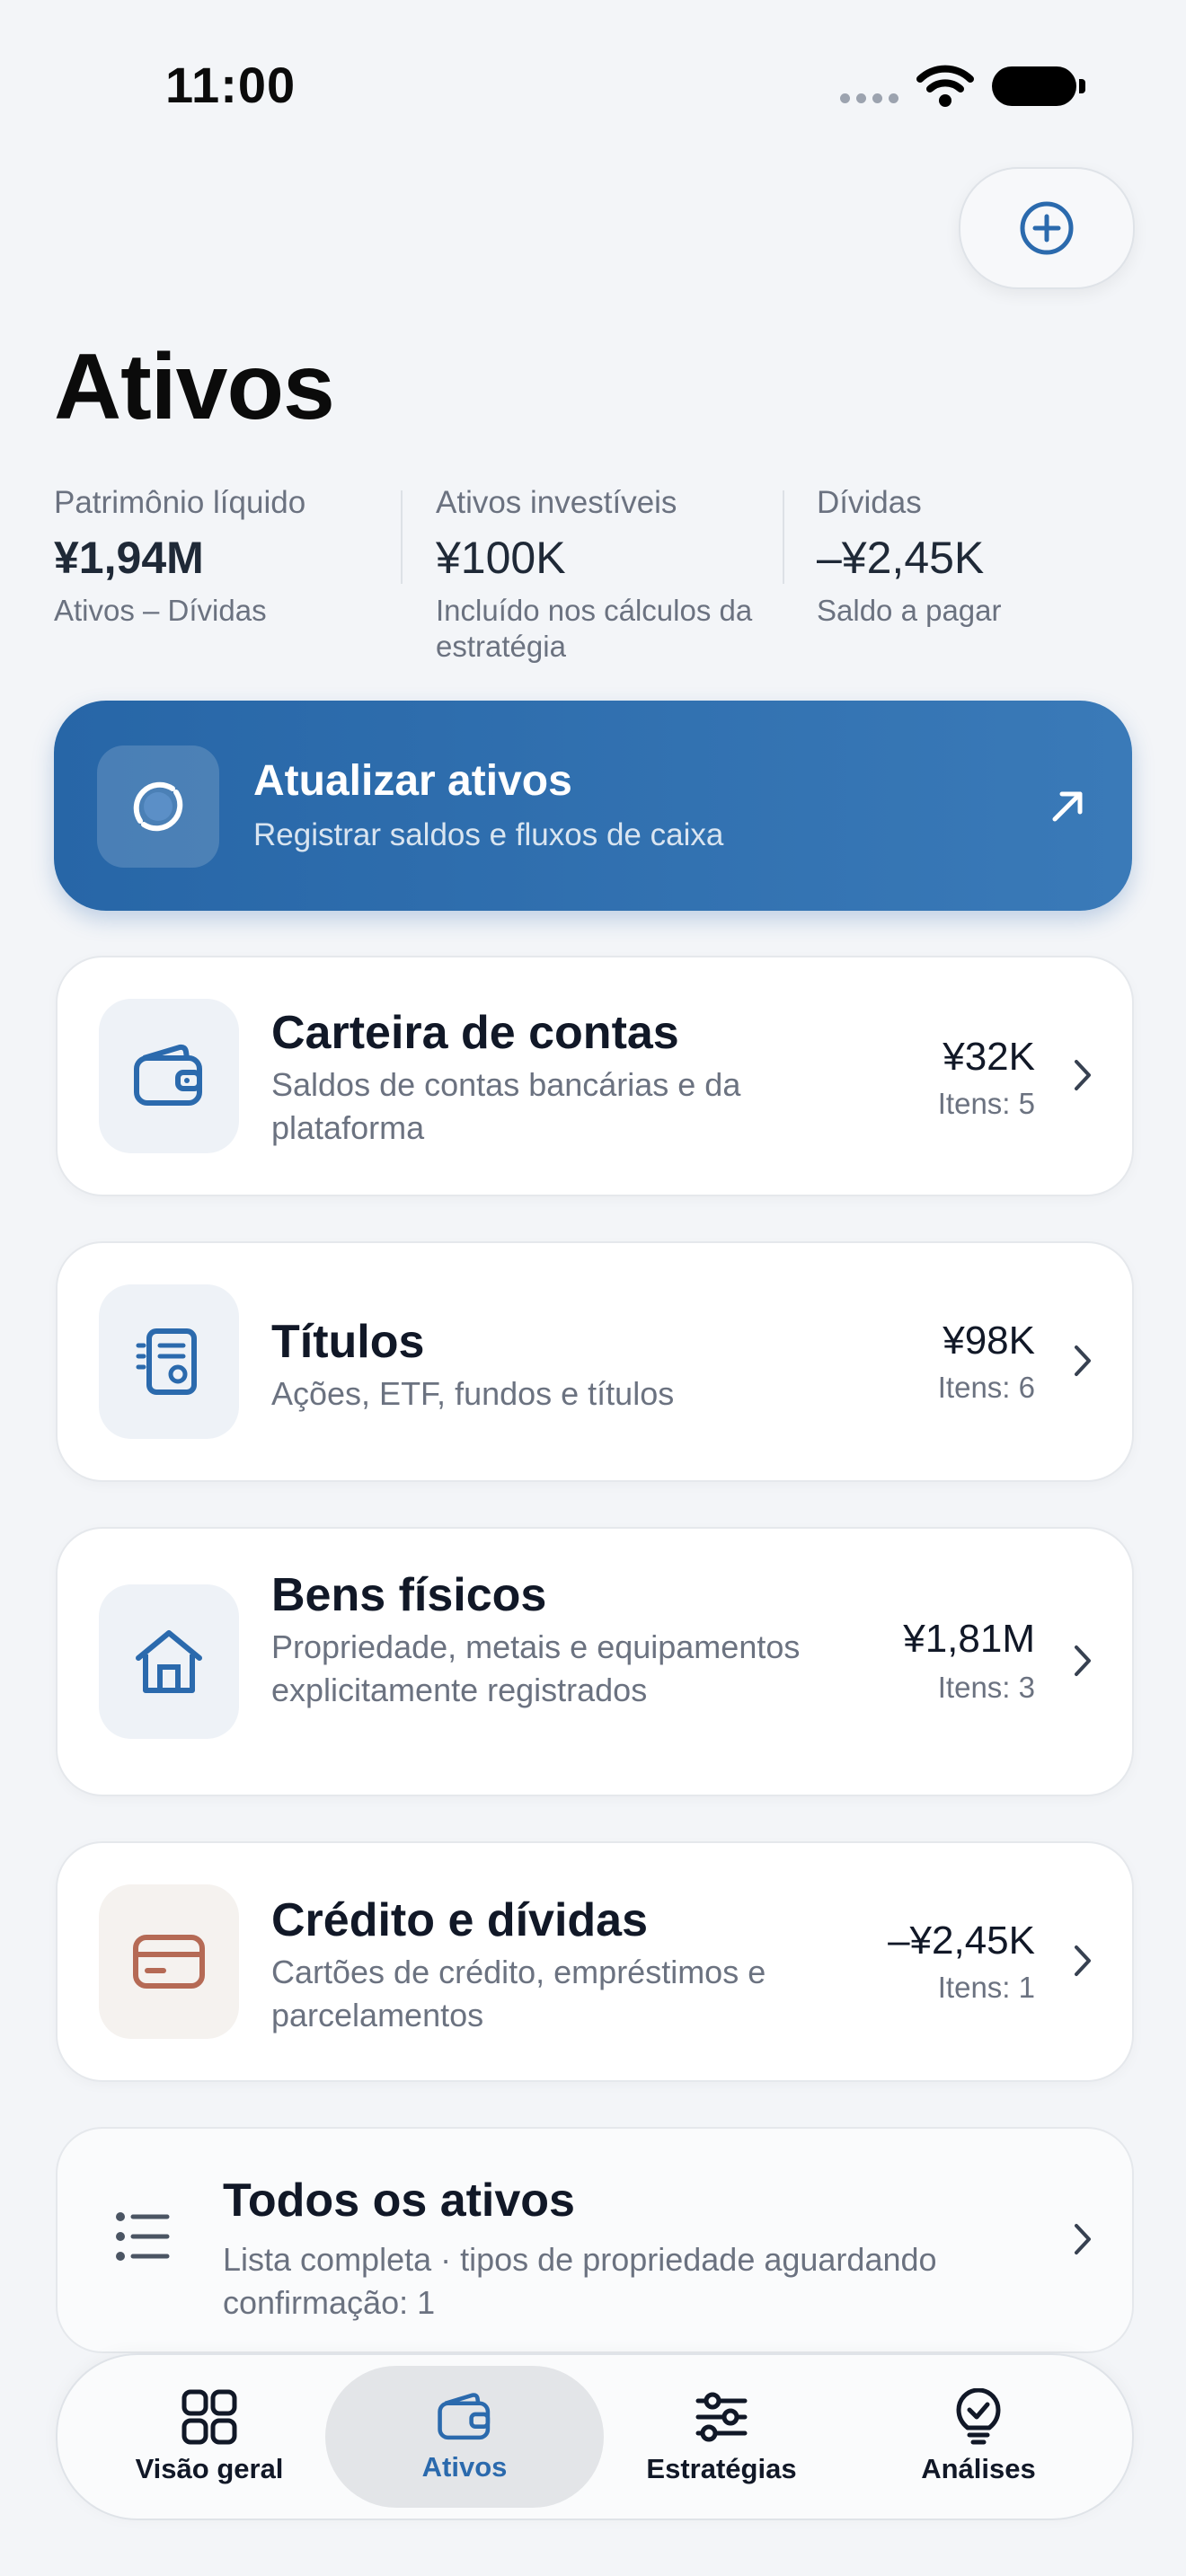 The width and height of the screenshot is (1186, 2576). I want to click on category-amount: –¥2,45K, so click(961, 1941).